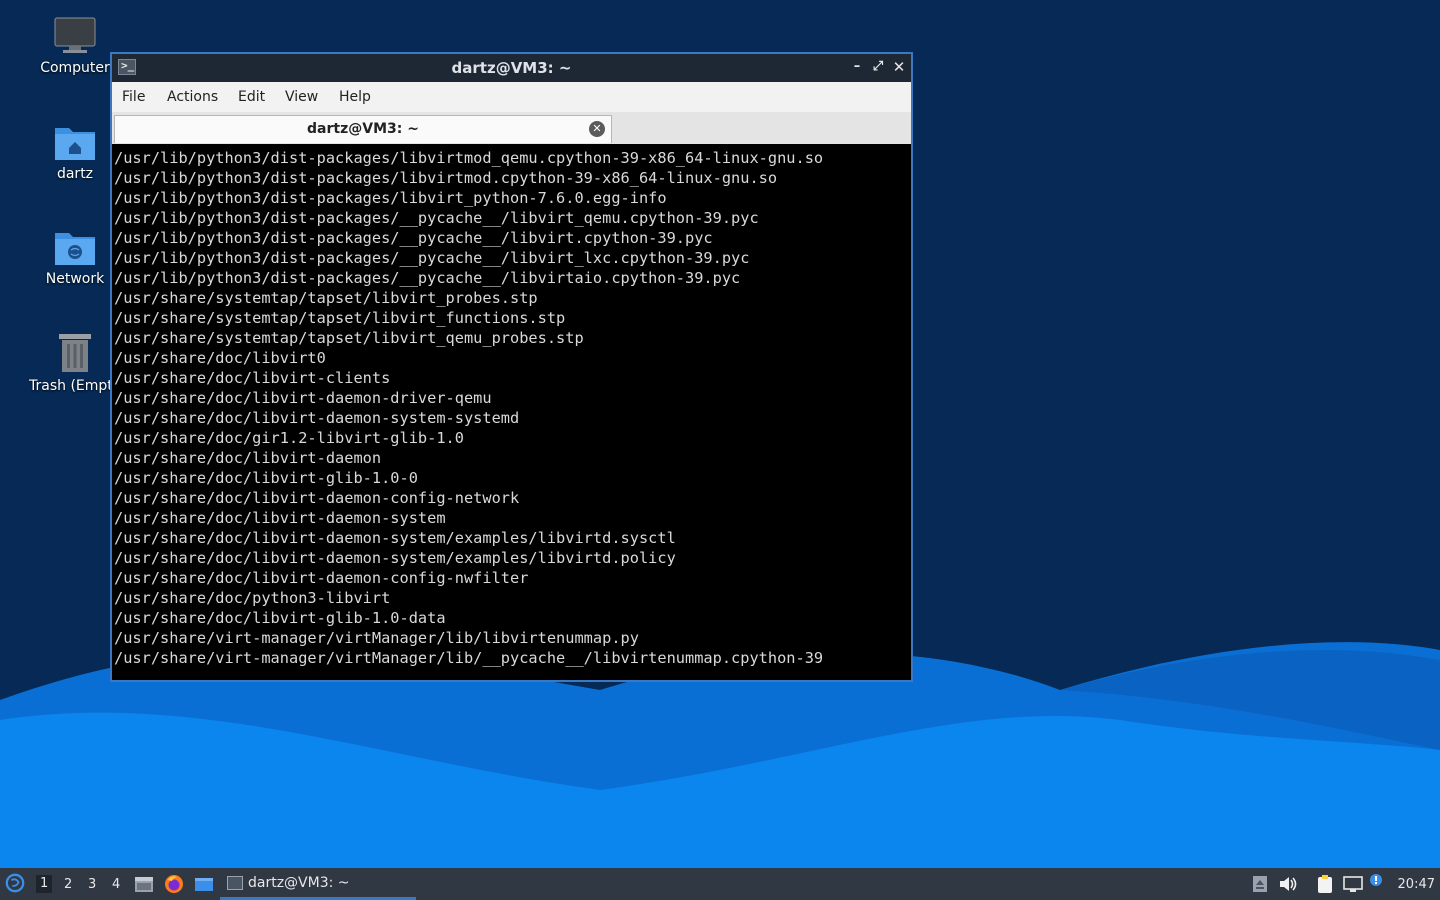  What do you see at coordinates (355, 97) in the screenshot?
I see `menu-help: Help` at bounding box center [355, 97].